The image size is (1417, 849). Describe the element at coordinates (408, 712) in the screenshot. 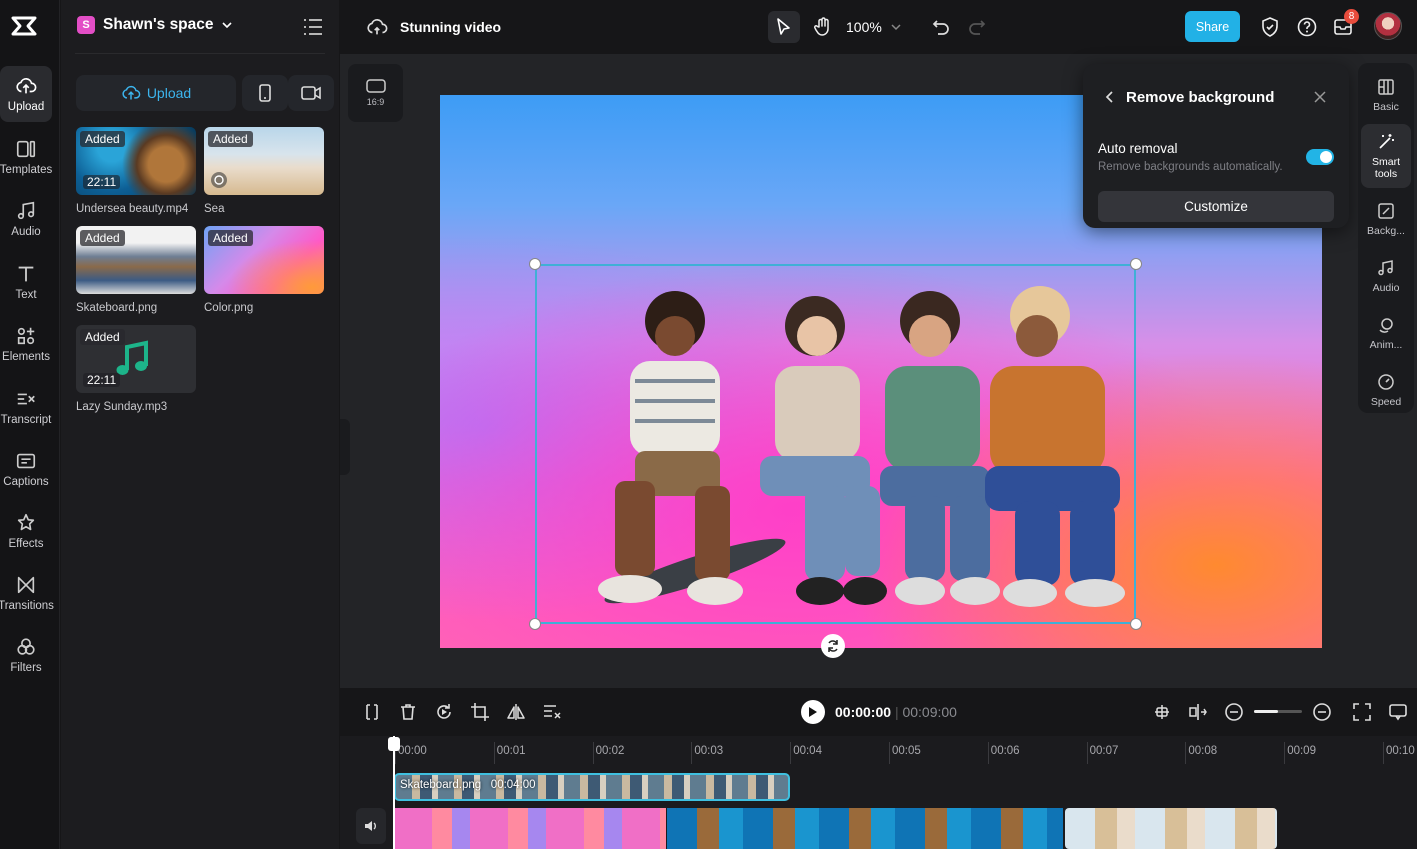

I see `delete-icon` at that location.